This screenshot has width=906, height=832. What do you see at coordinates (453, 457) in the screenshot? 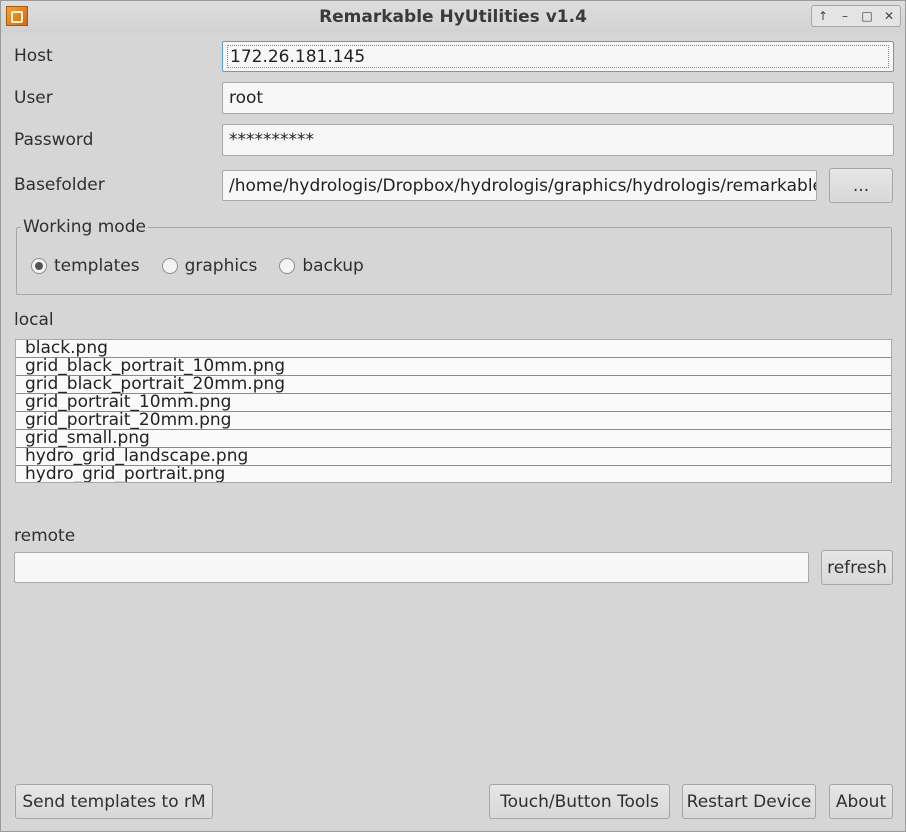
I see `list-item: hydro_grid_landscape.png` at bounding box center [453, 457].